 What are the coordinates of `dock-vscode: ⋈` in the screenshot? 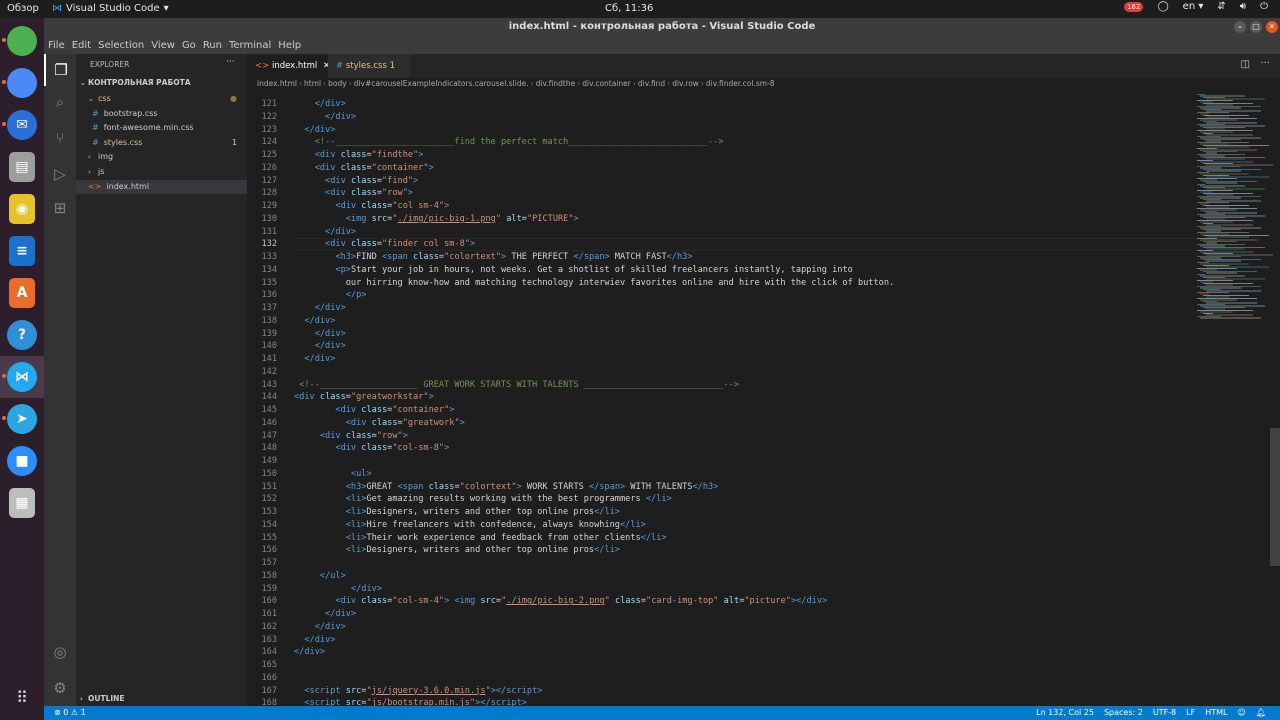 It's located at (22, 377).